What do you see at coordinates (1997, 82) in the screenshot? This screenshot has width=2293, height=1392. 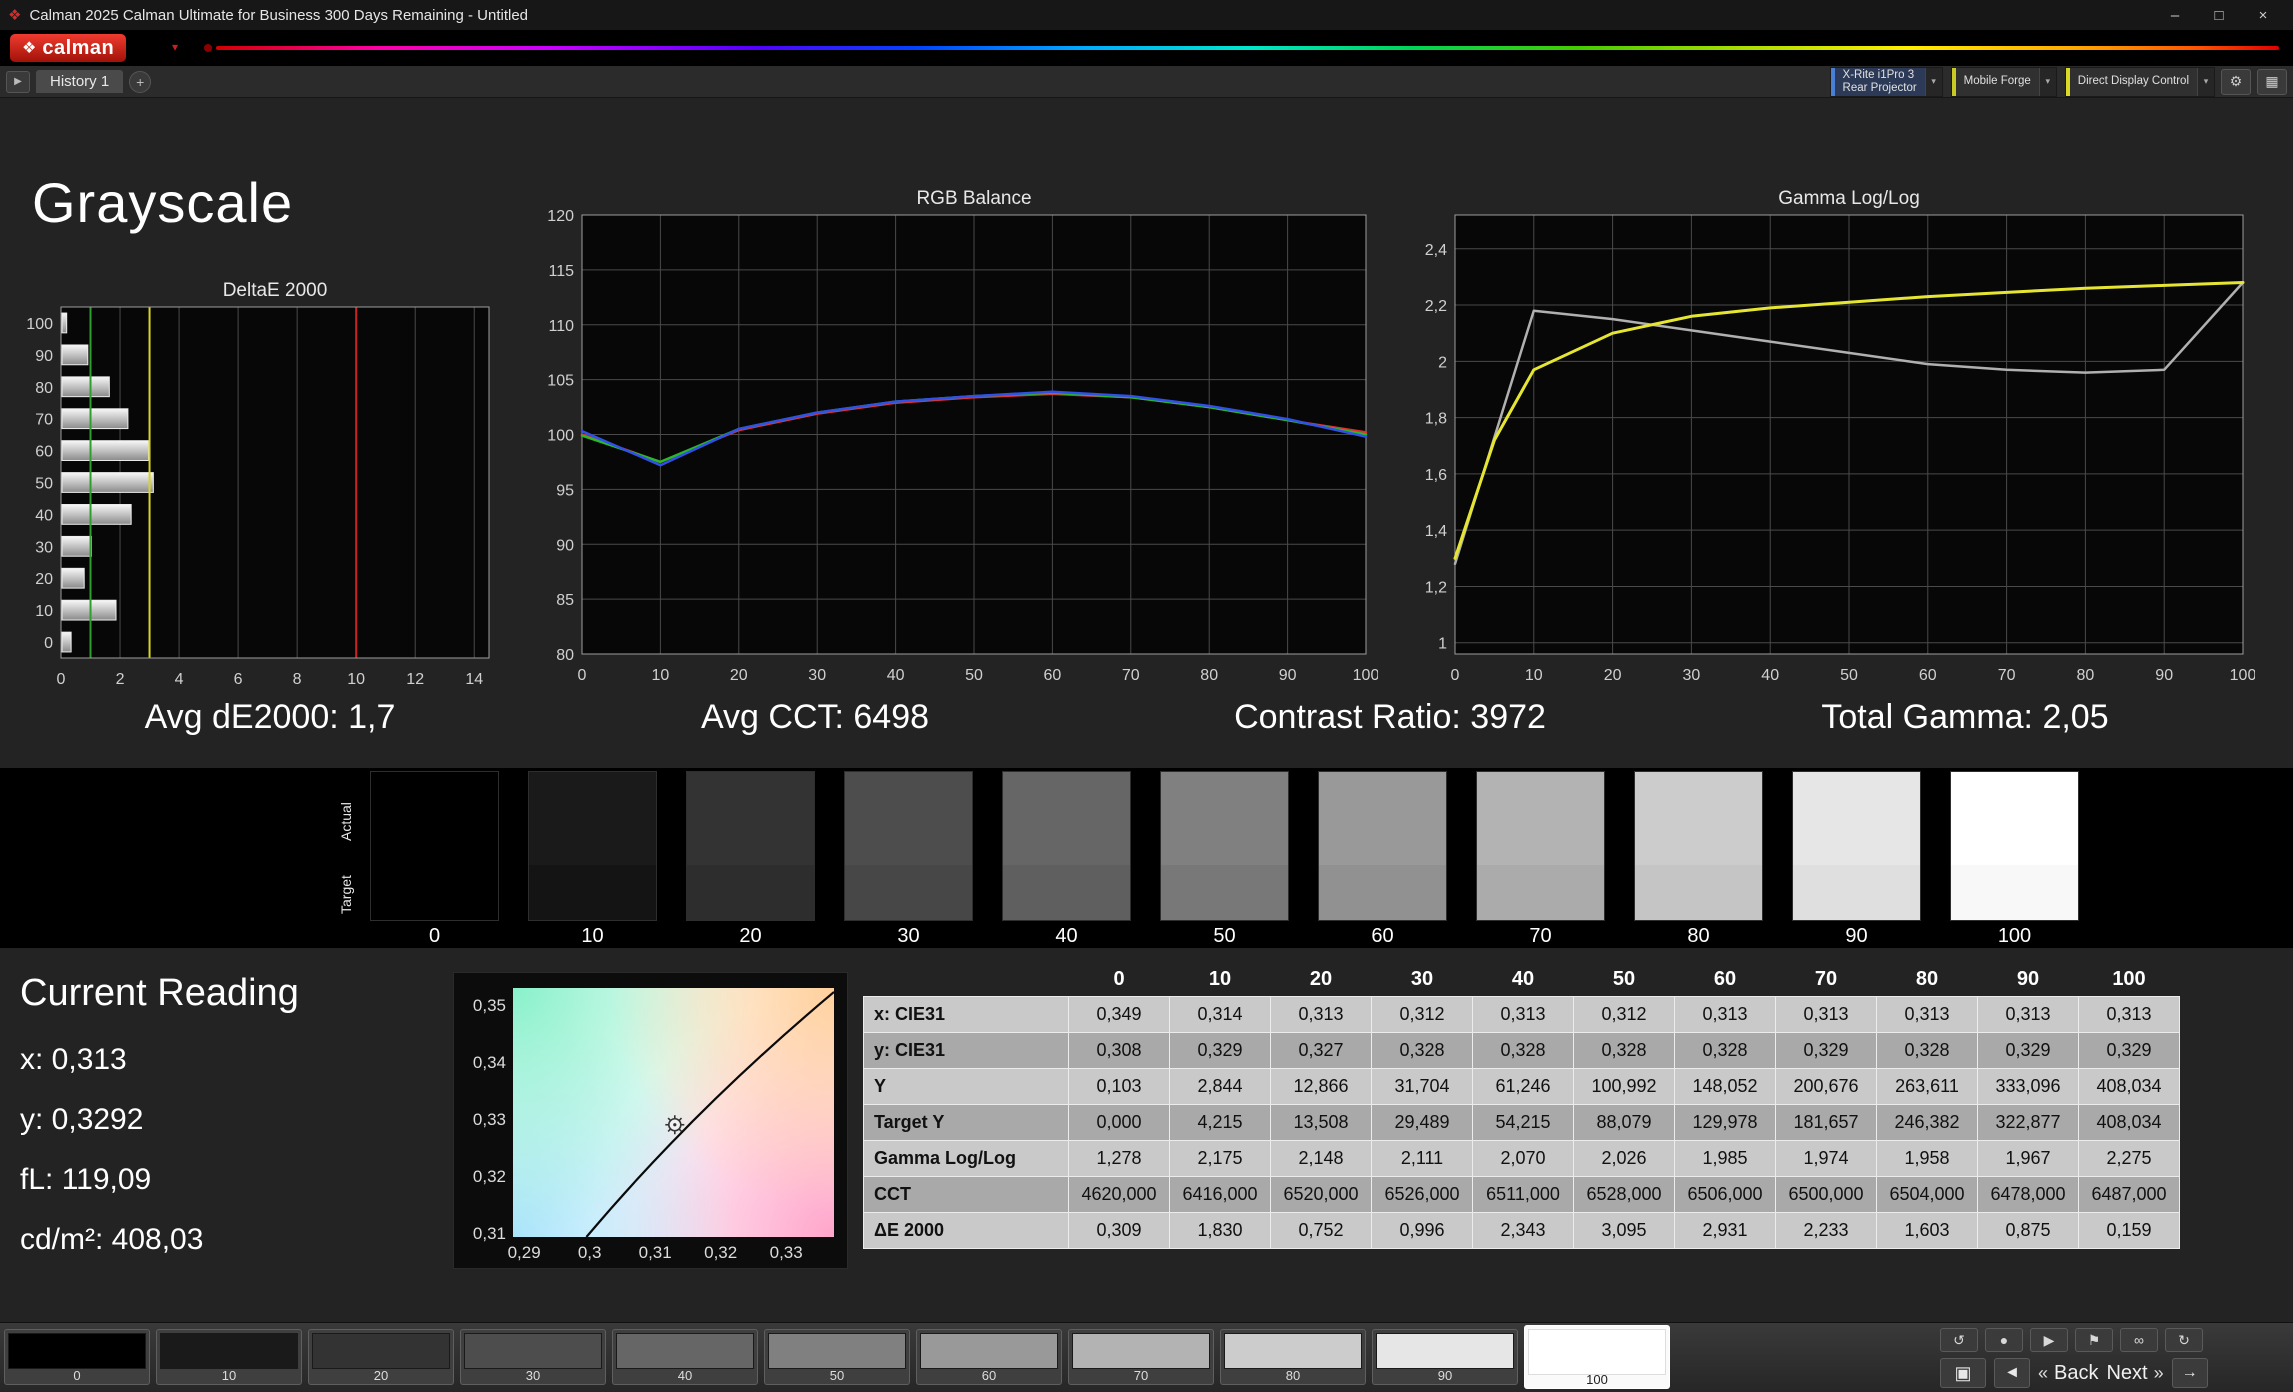 I see `device-label: Mobile Forge` at bounding box center [1997, 82].